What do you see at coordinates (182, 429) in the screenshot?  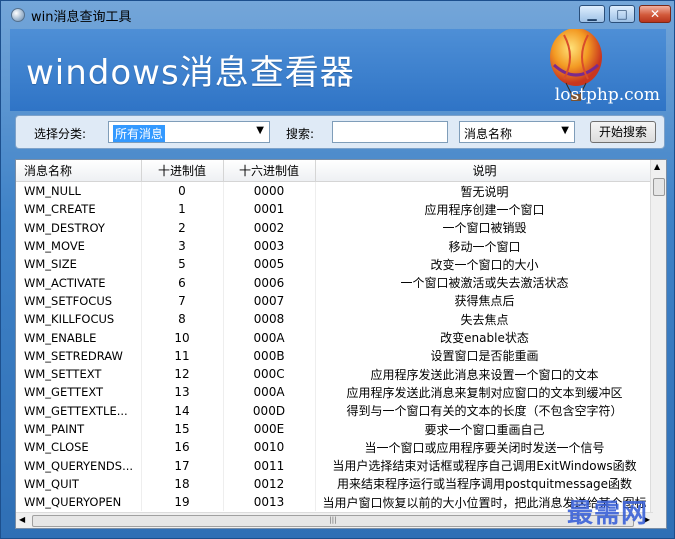 I see `cell-decimal: 15` at bounding box center [182, 429].